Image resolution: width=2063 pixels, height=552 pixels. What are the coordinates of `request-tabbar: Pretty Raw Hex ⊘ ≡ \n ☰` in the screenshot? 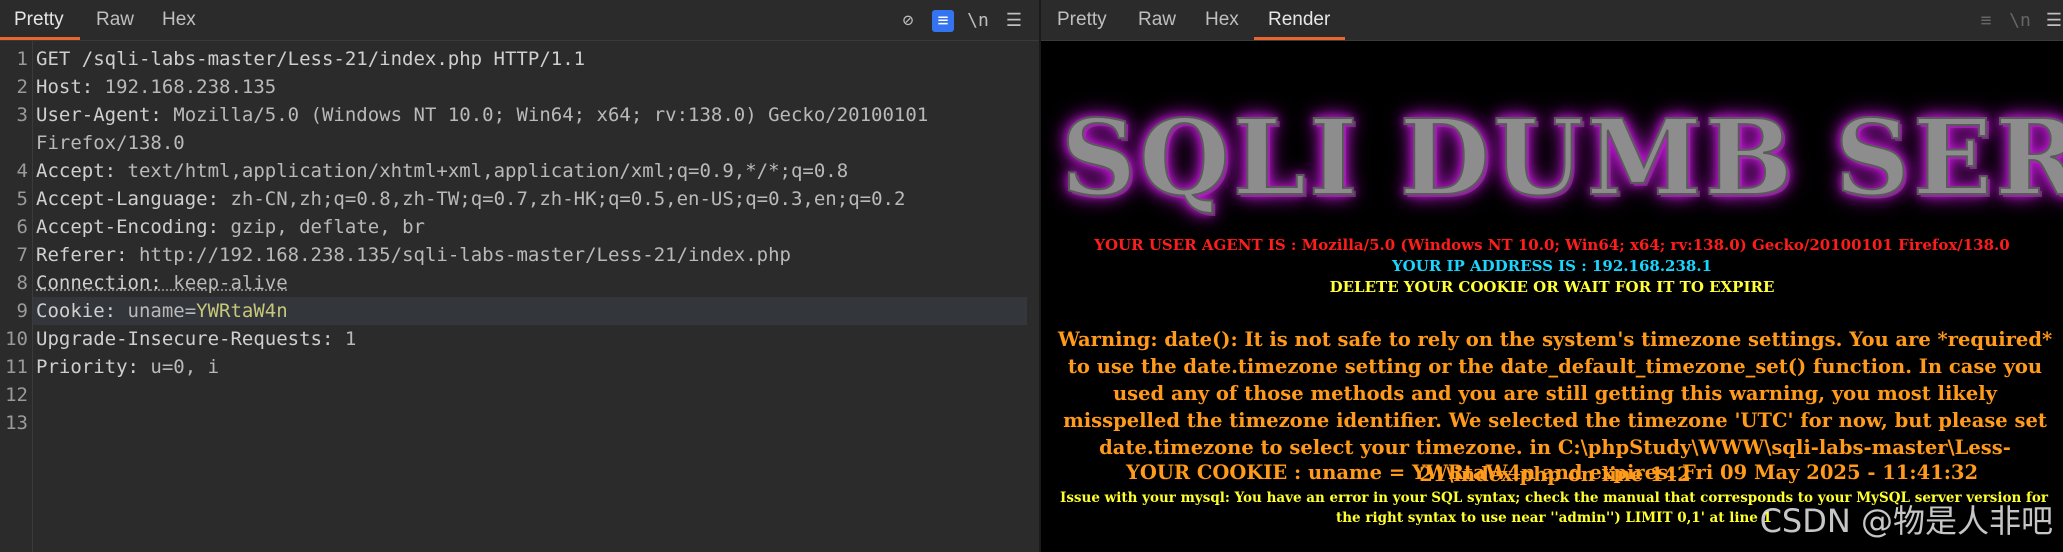 It's located at (519, 20).